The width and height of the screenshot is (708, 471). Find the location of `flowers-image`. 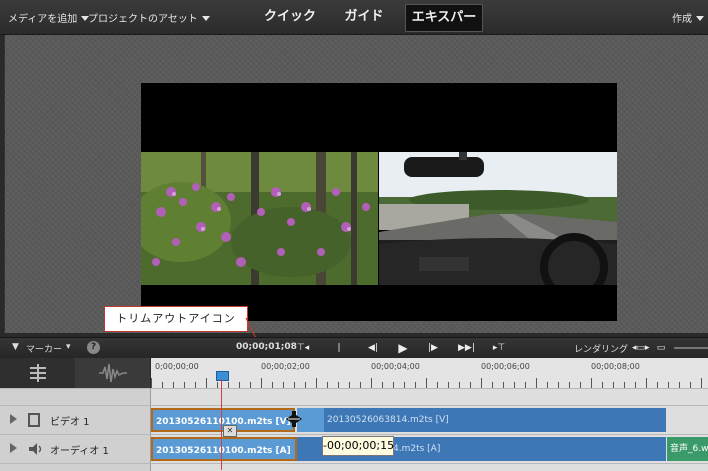

flowers-image is located at coordinates (259, 218).